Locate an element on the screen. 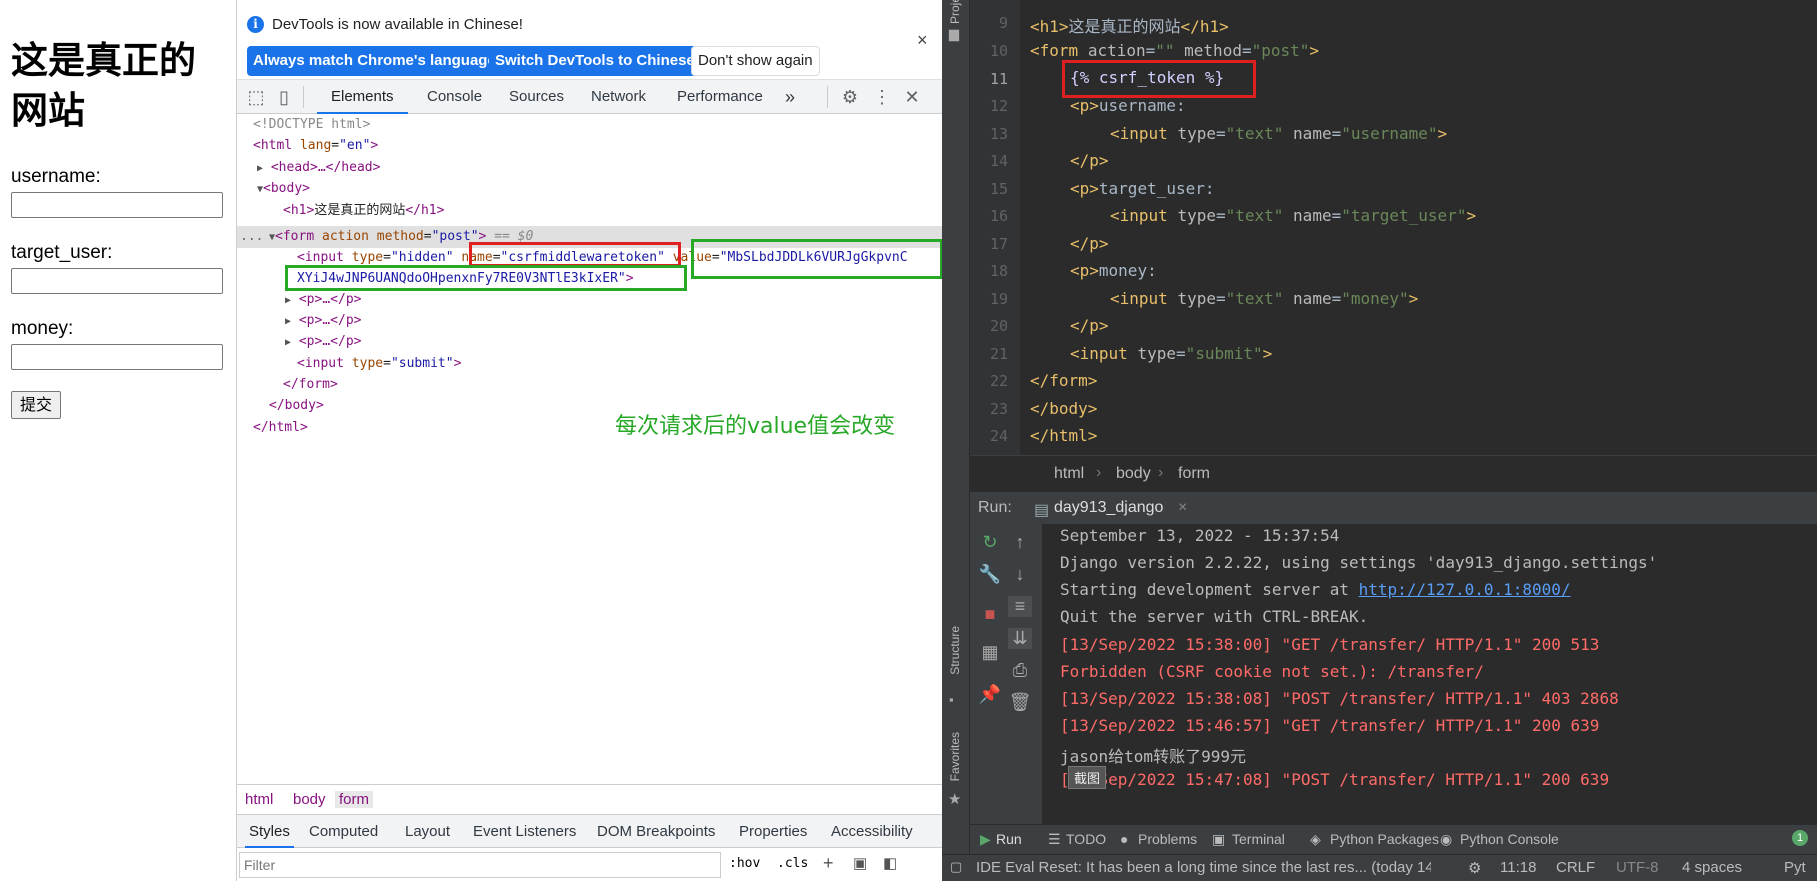 Image resolution: width=1817 pixels, height=881 pixels. trash-icon: 🗑 is located at coordinates (1020, 702).